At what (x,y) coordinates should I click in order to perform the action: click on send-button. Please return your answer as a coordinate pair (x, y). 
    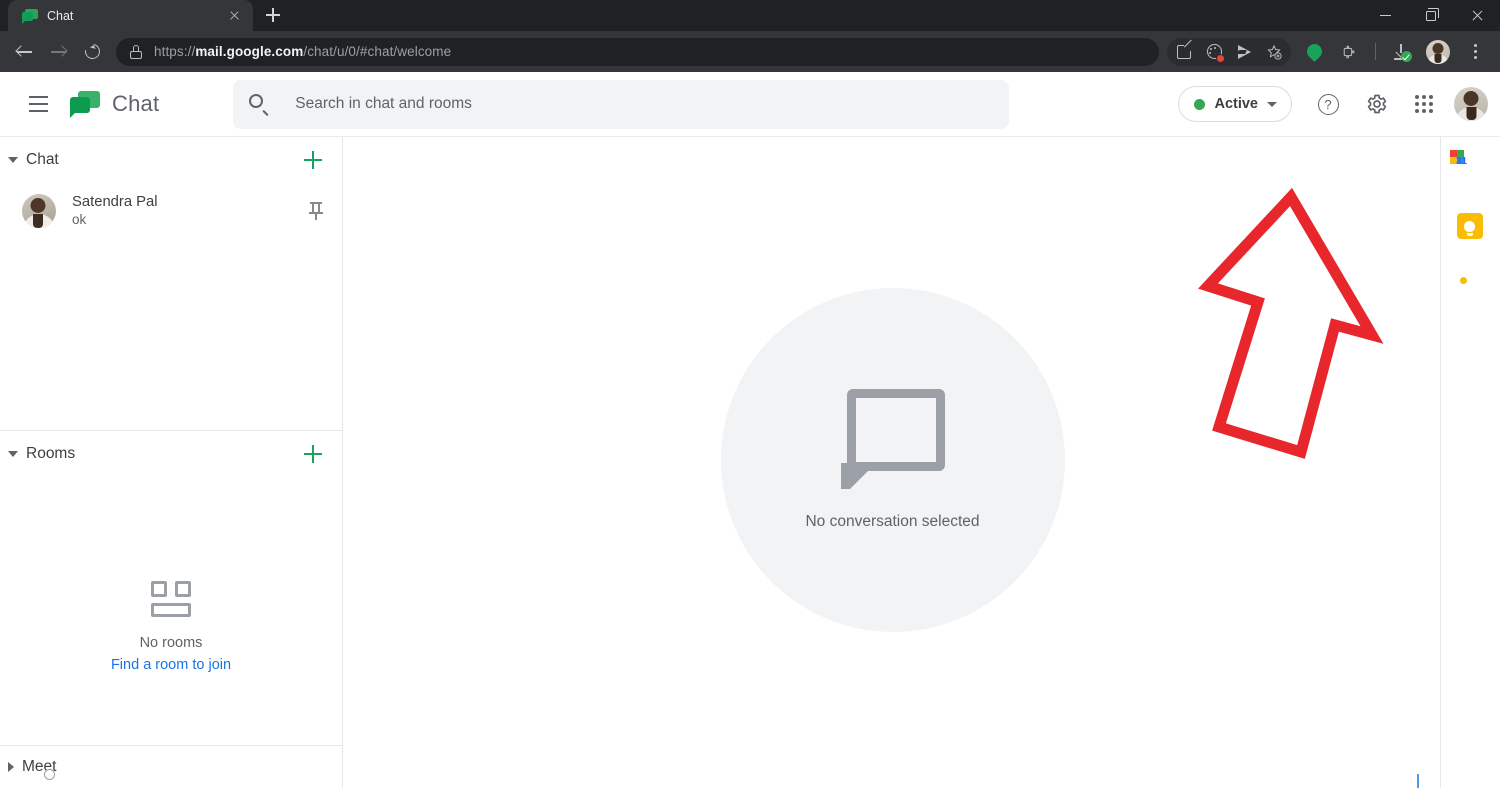
    Looking at the image, I should click on (1244, 52).